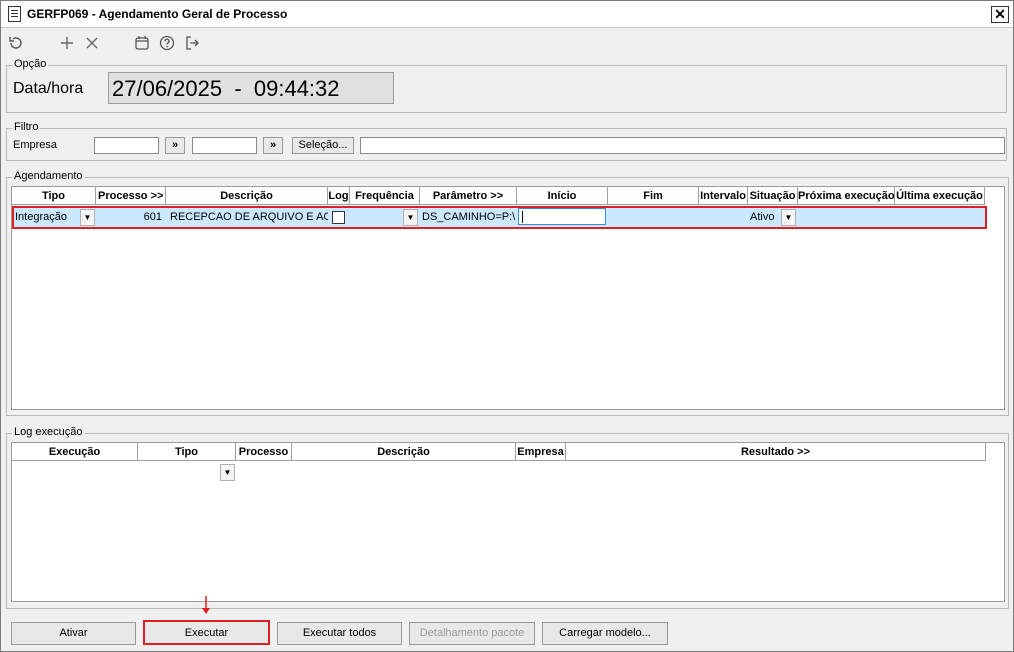 The width and height of the screenshot is (1014, 652). Describe the element at coordinates (54, 196) in the screenshot. I see `col-tipo: Tipo` at that location.